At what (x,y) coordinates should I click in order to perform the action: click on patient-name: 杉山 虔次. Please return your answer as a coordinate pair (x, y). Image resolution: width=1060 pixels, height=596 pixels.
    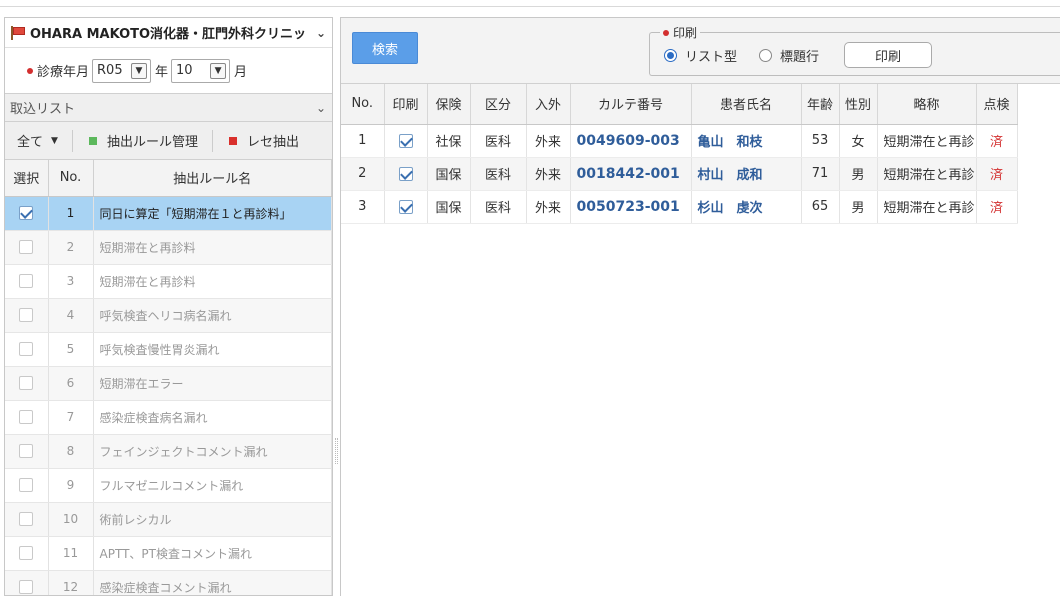
    Looking at the image, I should click on (746, 207).